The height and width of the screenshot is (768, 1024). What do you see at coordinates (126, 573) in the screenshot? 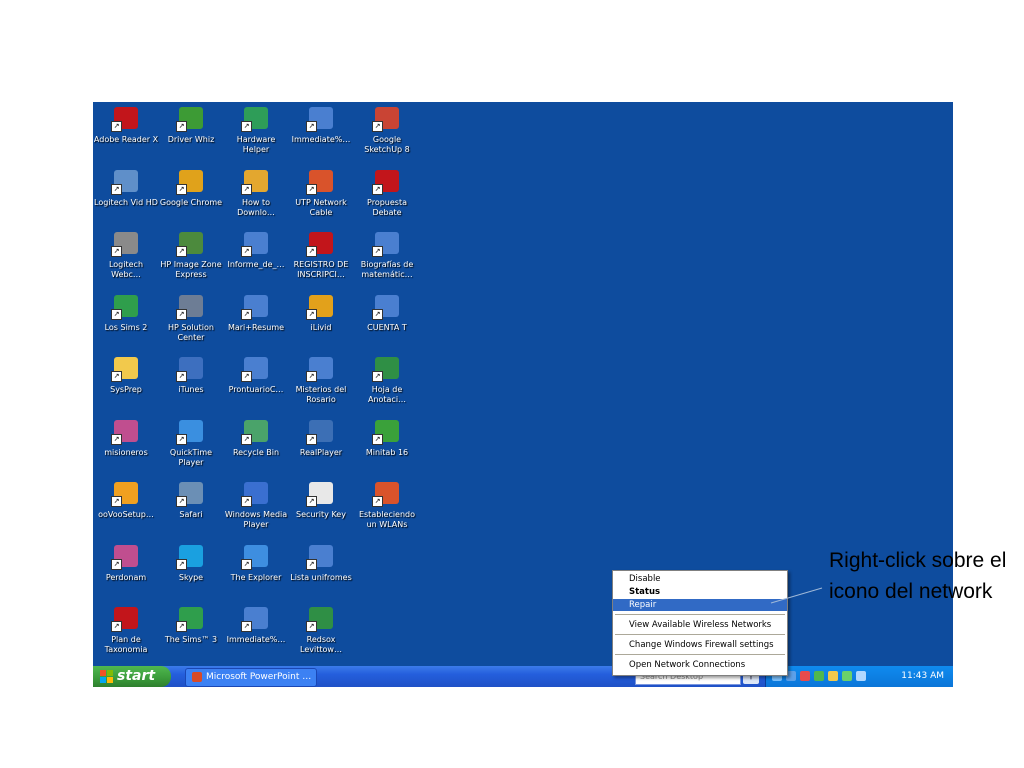
I see `desktop-icon: ↗ Perdonam` at bounding box center [126, 573].